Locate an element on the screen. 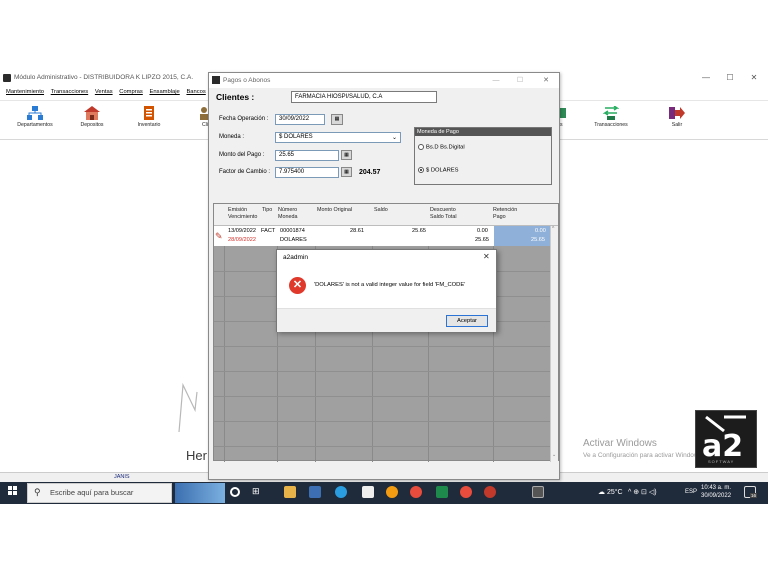 This screenshot has width=768, height=576. maximize-button: ☐ is located at coordinates (730, 78).